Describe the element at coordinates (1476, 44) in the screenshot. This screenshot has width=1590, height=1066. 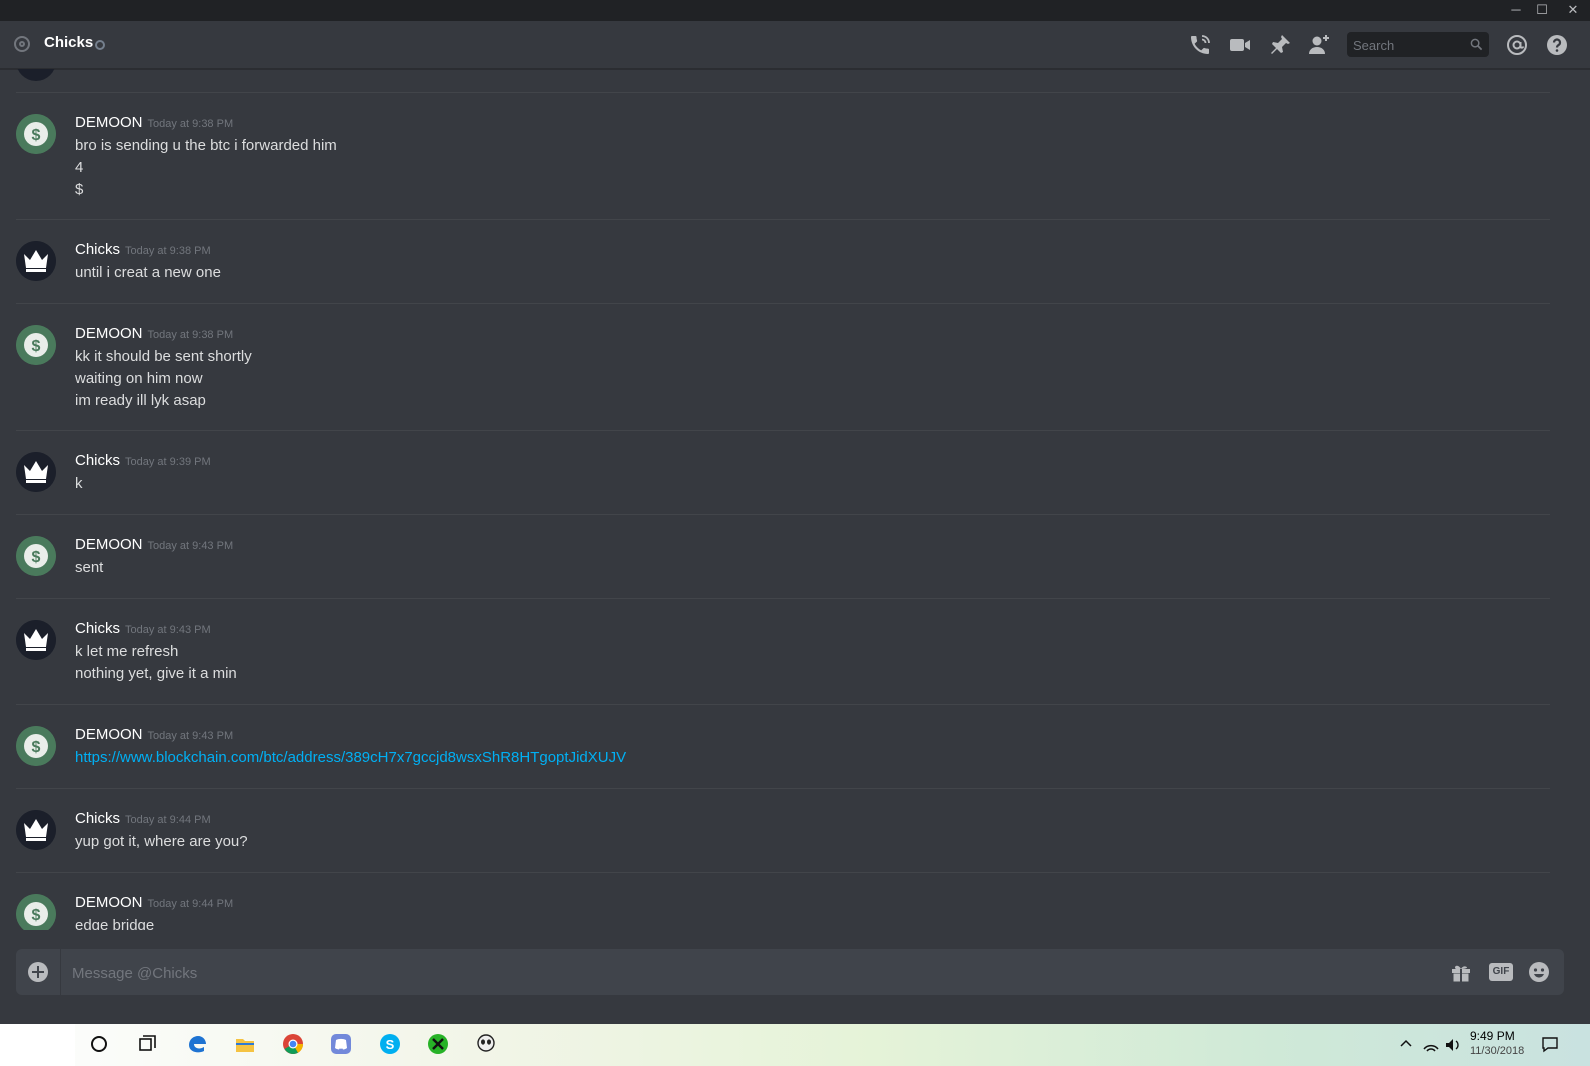
I see `search-icon` at that location.